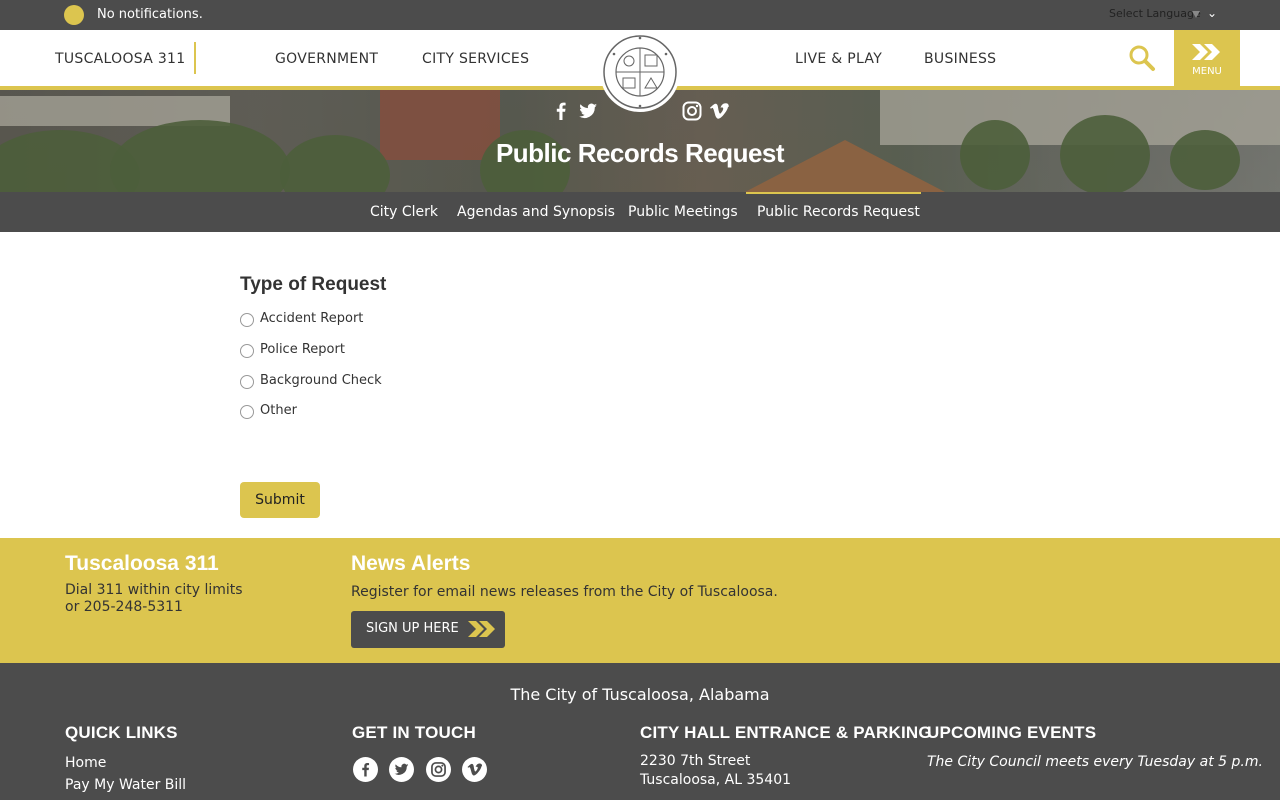 Image resolution: width=1280 pixels, height=800 pixels. What do you see at coordinates (142, 563) in the screenshot?
I see `tuscaloosa-311-heading: Tuscaloosa 311` at bounding box center [142, 563].